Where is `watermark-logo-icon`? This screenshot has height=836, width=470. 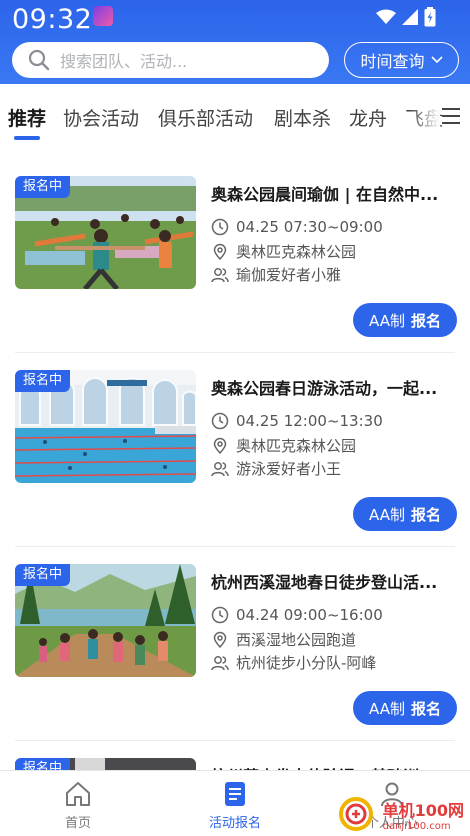 watermark-logo-icon is located at coordinates (355, 814).